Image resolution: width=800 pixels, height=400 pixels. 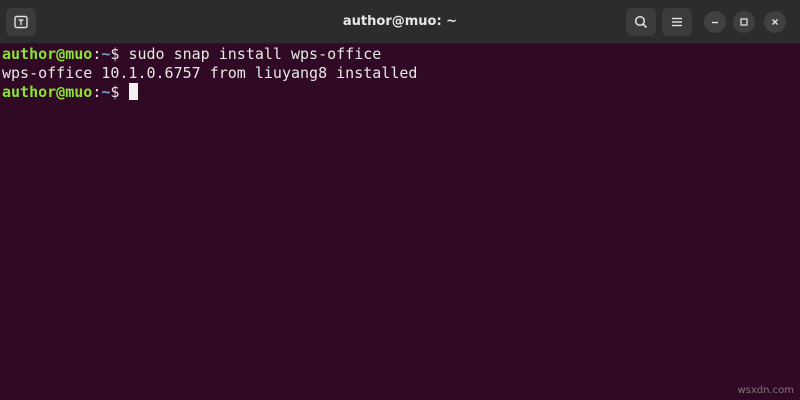 I want to click on search-icon, so click(x=641, y=22).